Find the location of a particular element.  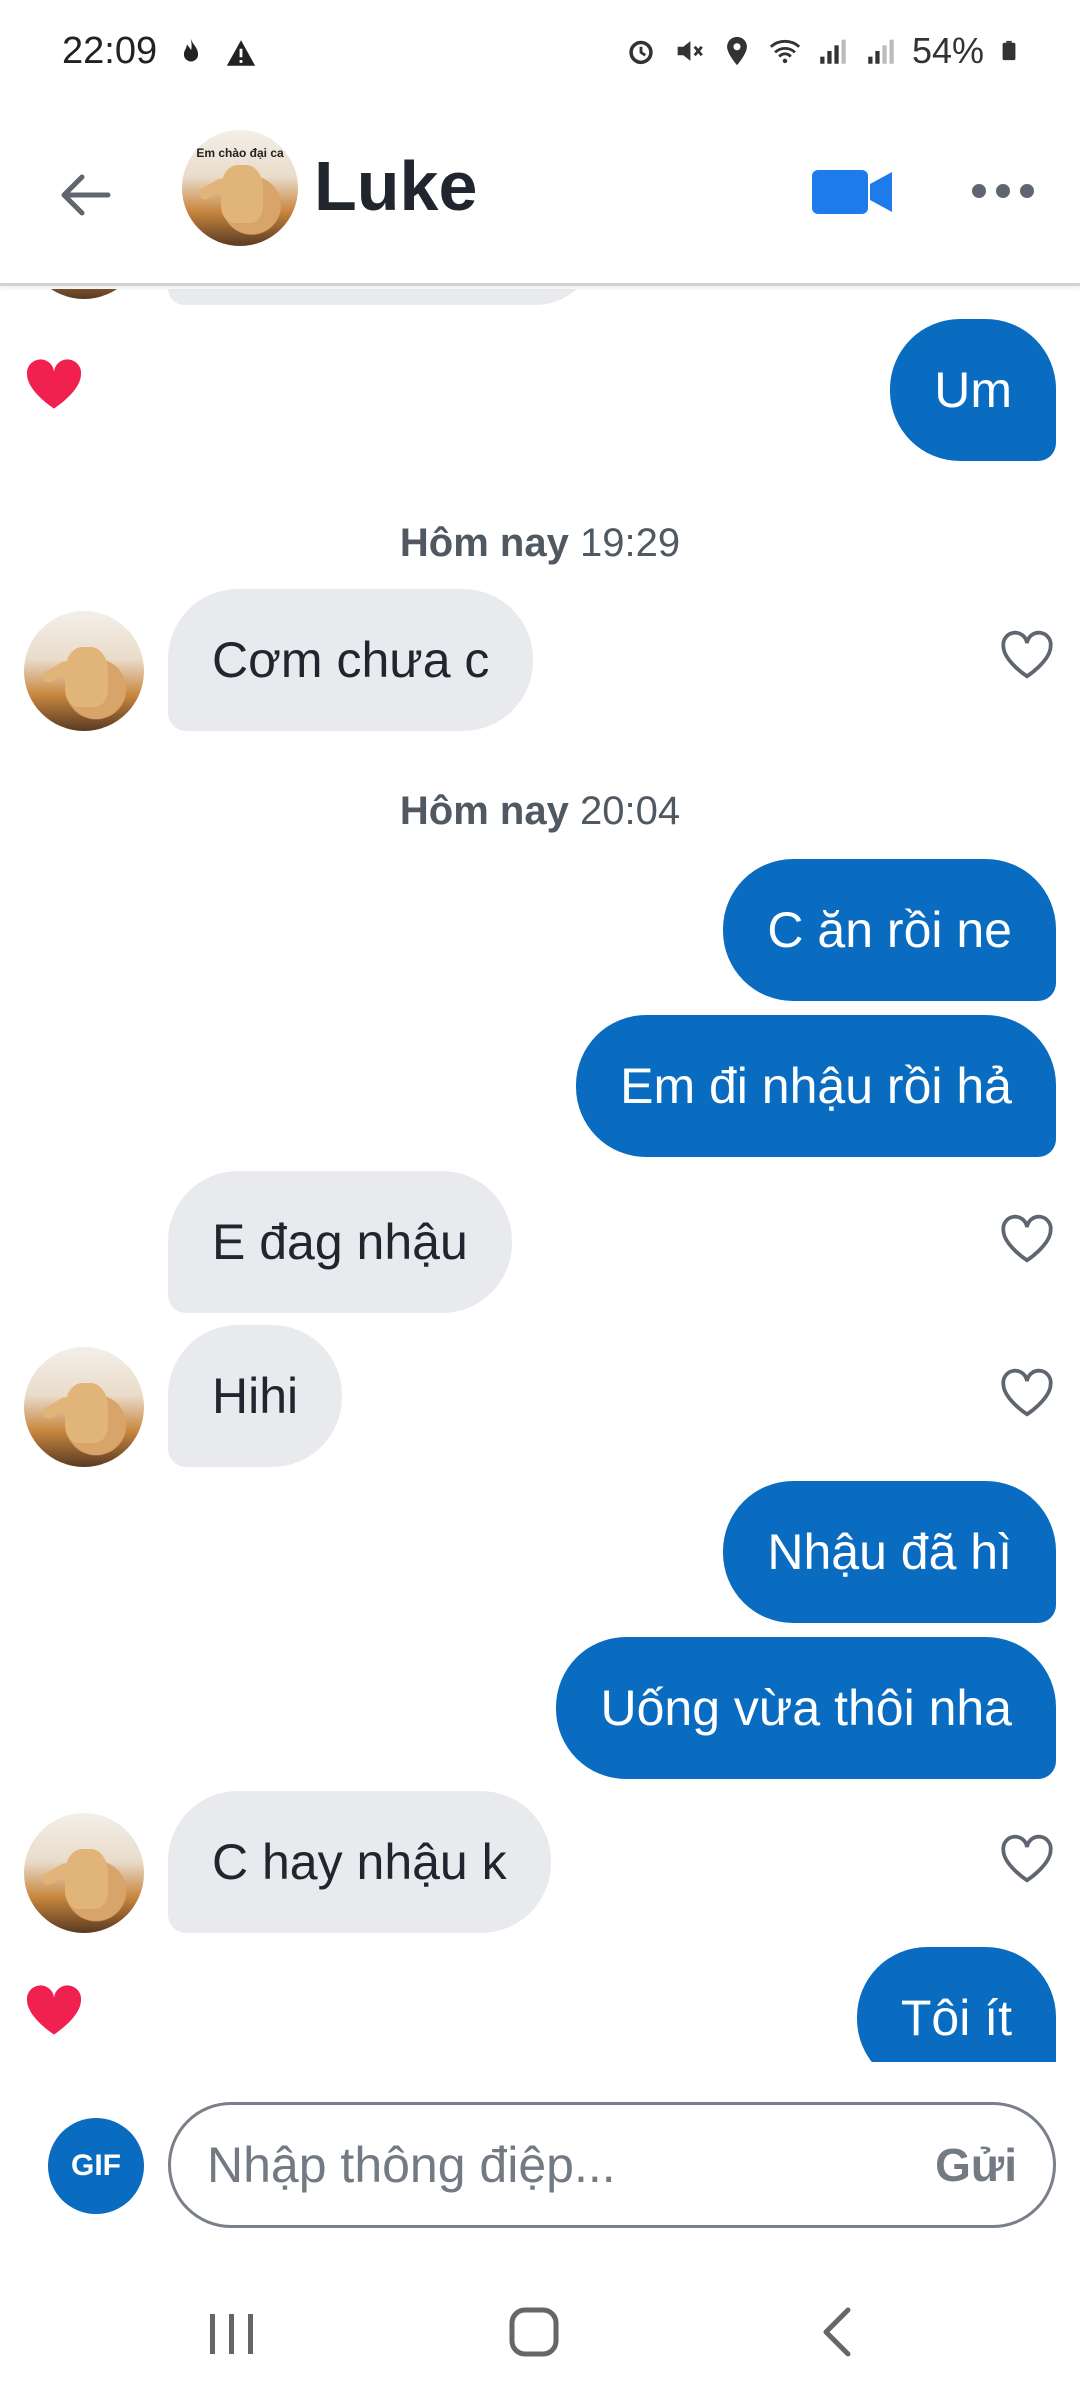

message-bubble-incoming: Cơm chưa c is located at coordinates (351, 660).